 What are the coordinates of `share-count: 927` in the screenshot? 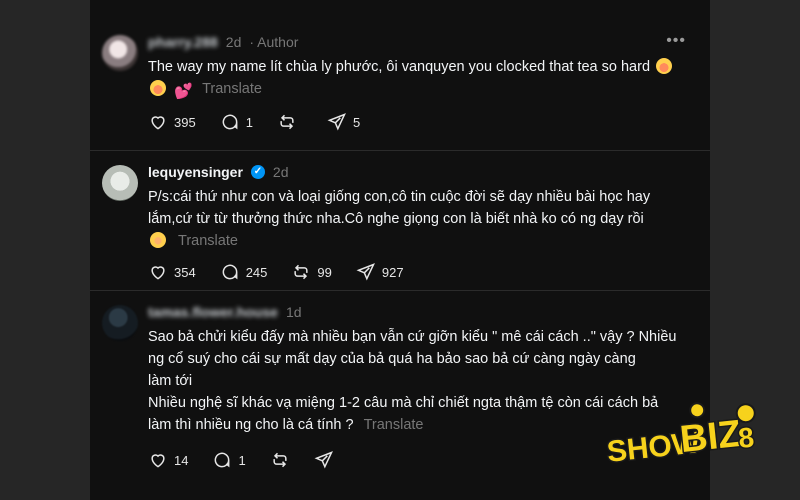 It's located at (392, 272).